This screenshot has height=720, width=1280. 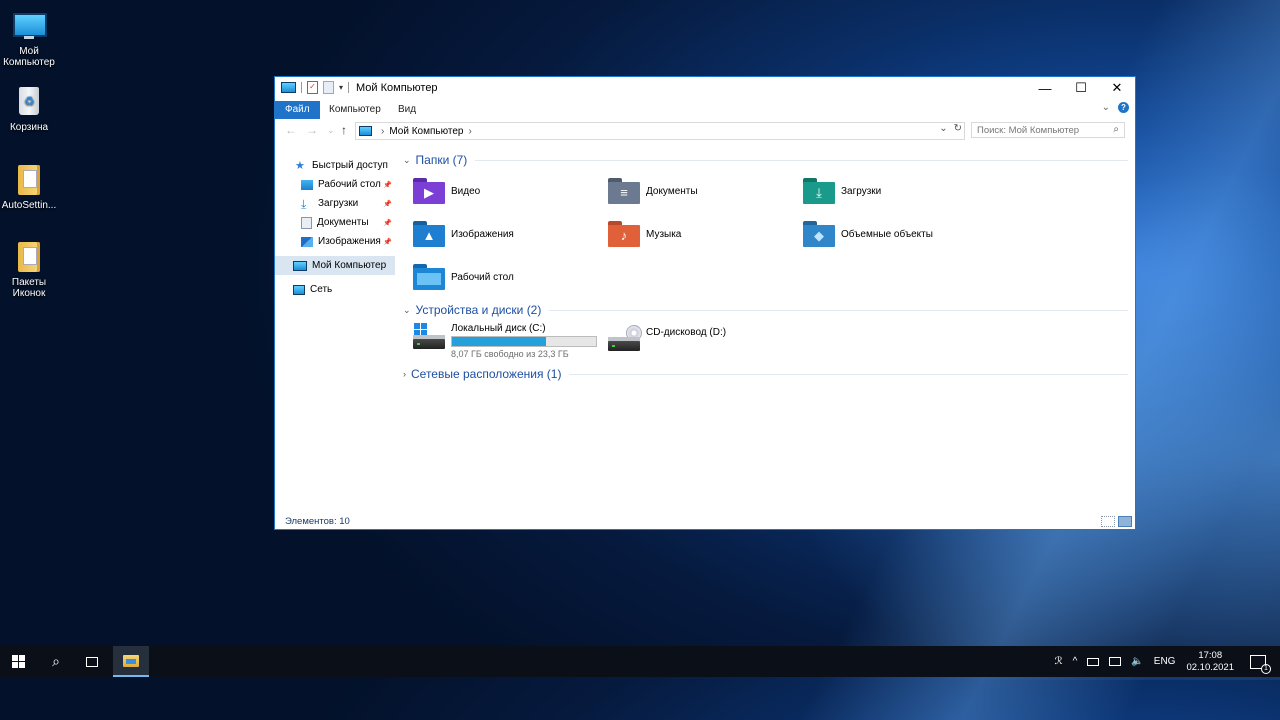 What do you see at coordinates (344, 130) in the screenshot?
I see `up-button: ↑` at bounding box center [344, 130].